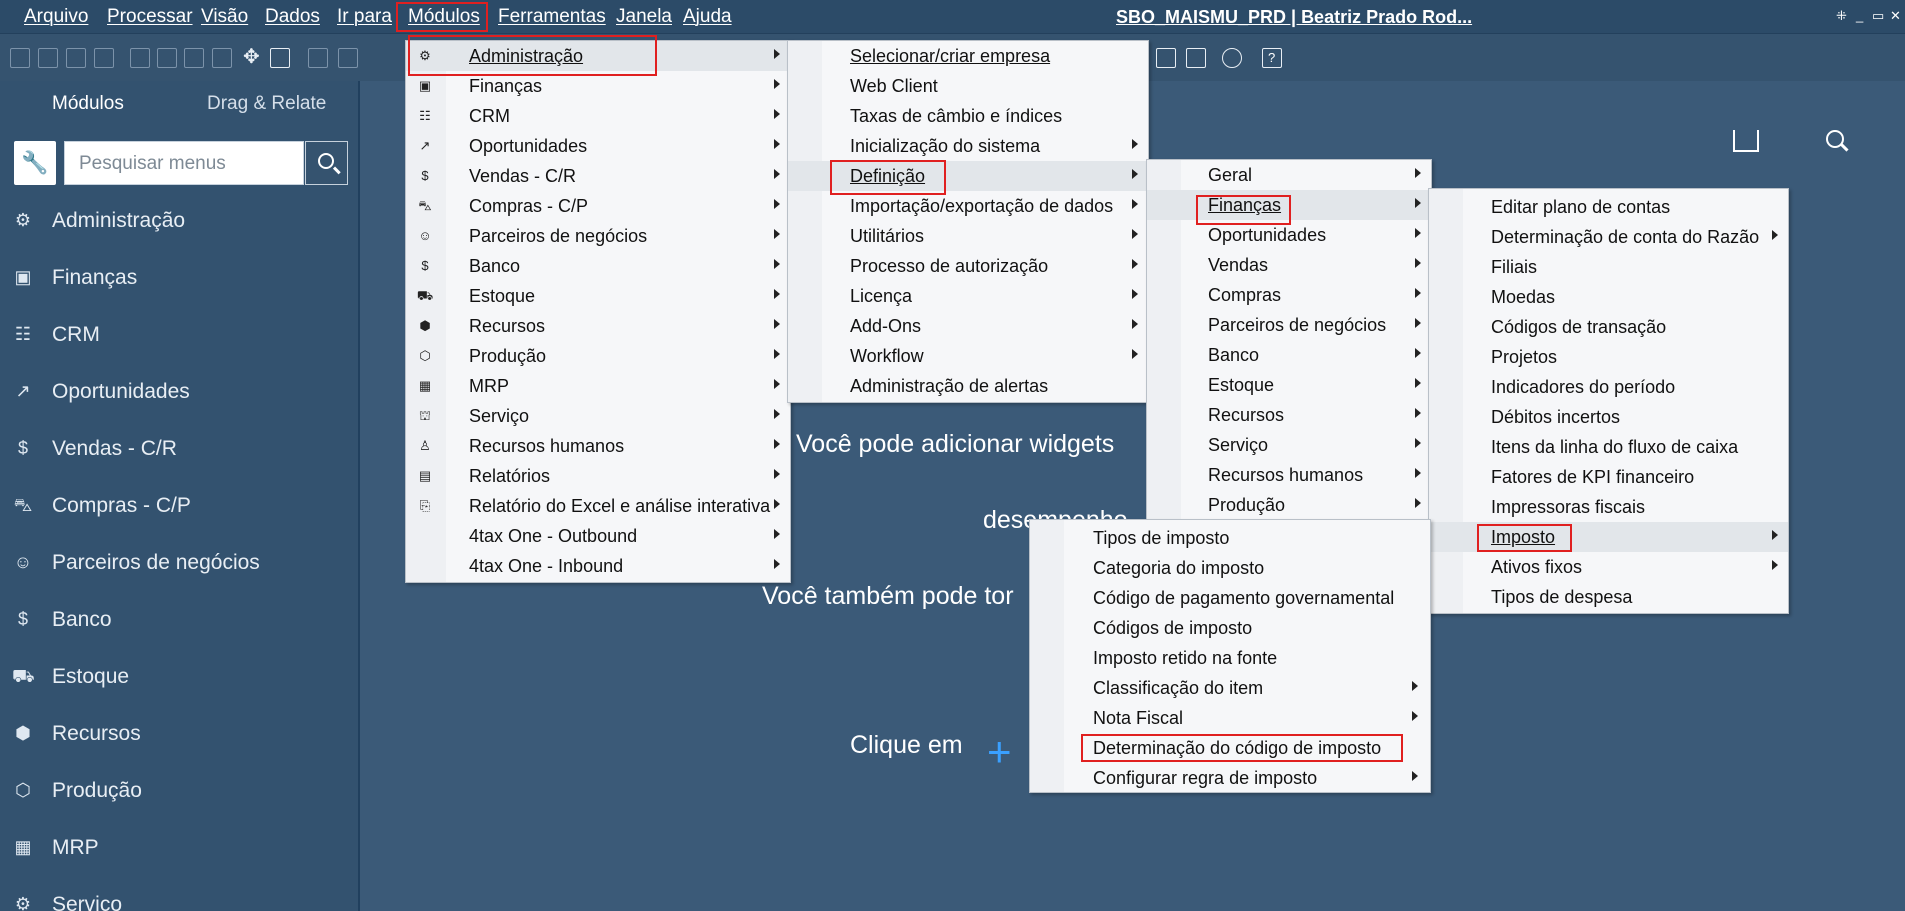 This screenshot has width=1905, height=911. I want to click on help-icon: ?, so click(1272, 58).